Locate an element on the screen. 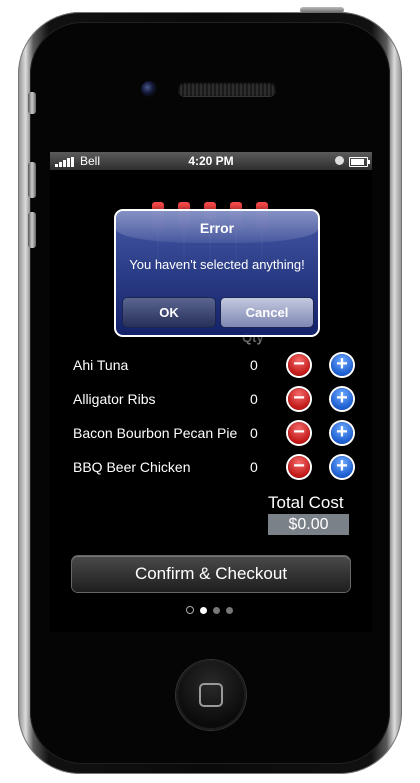 This screenshot has height=783, width=420. status-bar: Bell 4:20 PM is located at coordinates (211, 161).